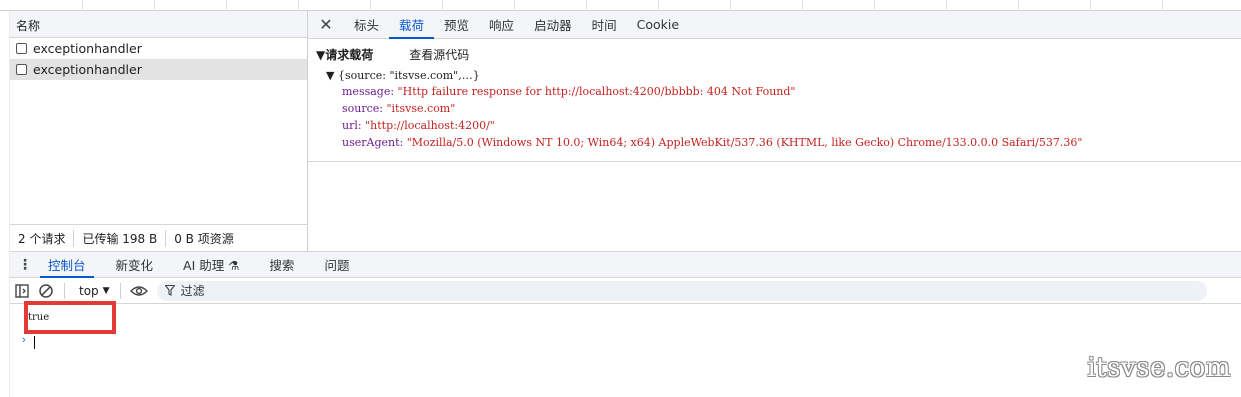 The width and height of the screenshot is (1241, 397). What do you see at coordinates (501, 24) in the screenshot?
I see `tab-response: 响应` at bounding box center [501, 24].